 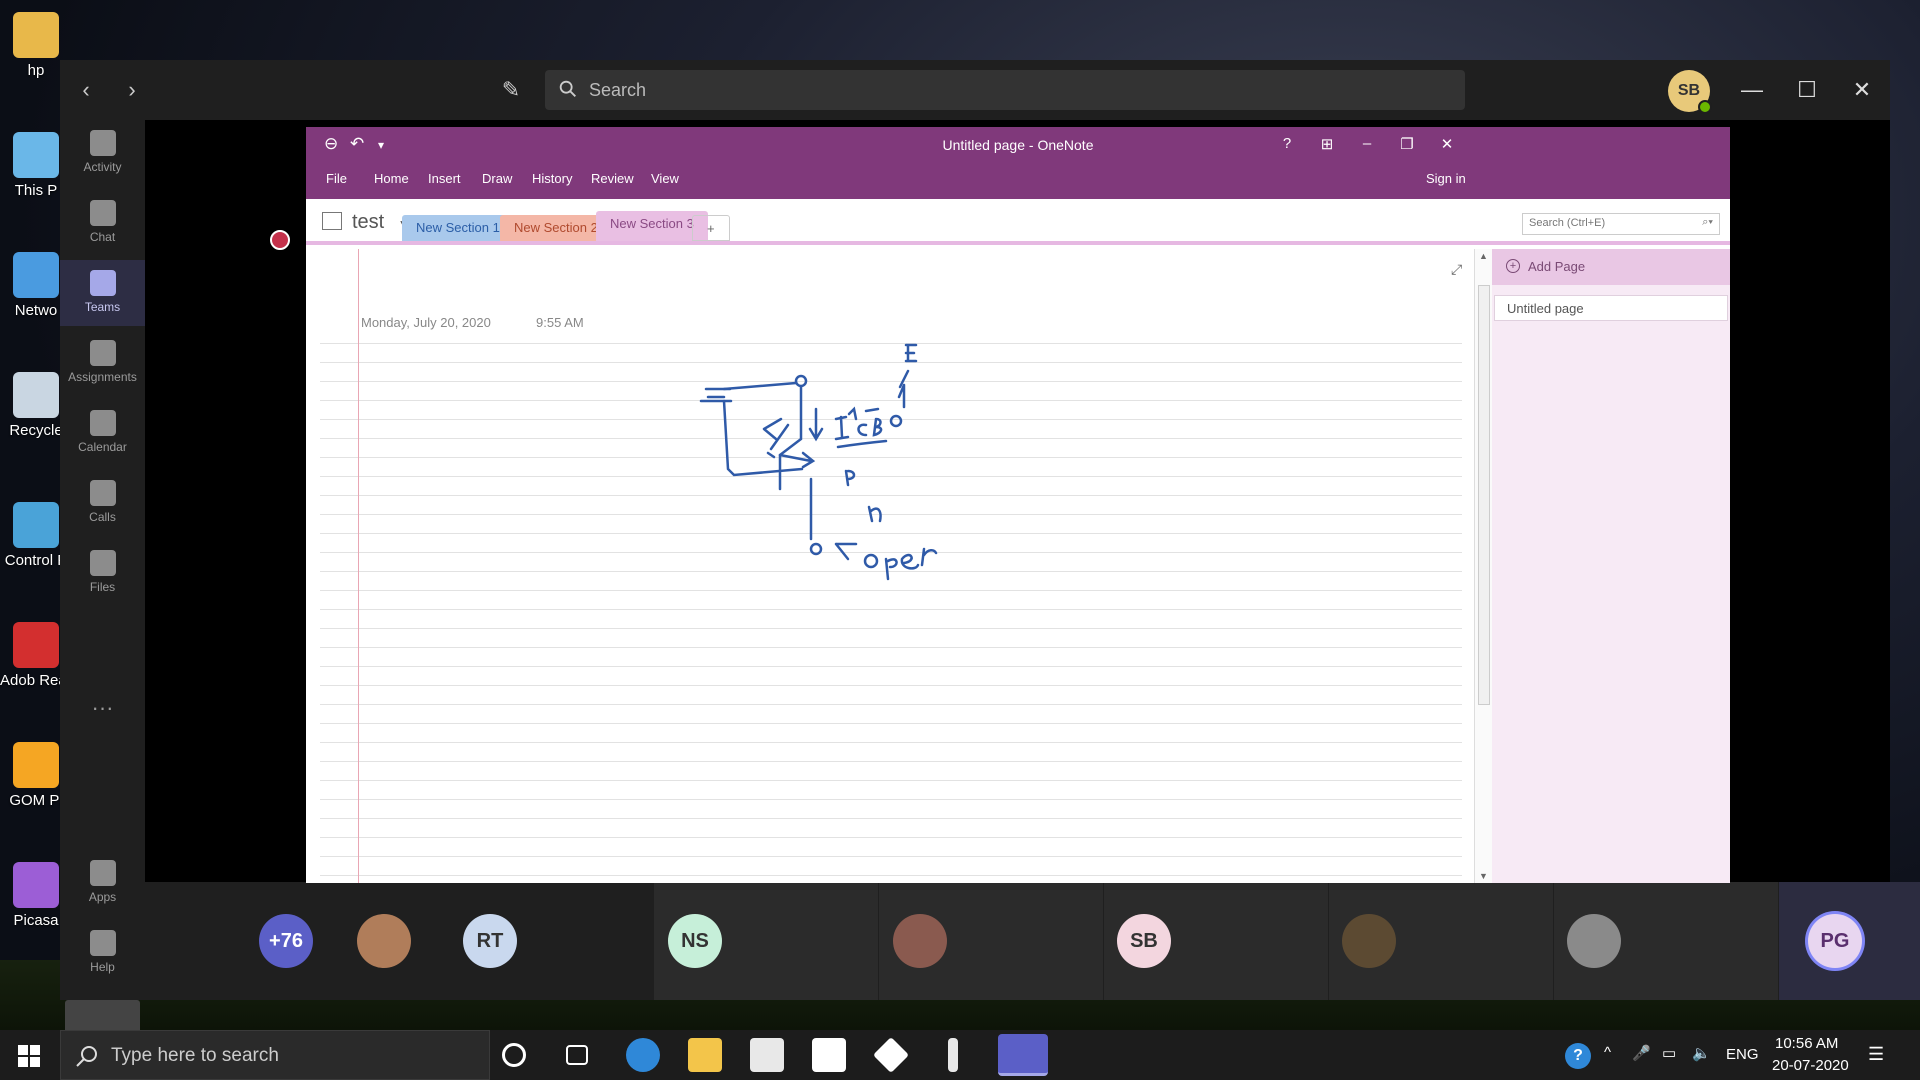 I want to click on page-scrollbar: ▲ ▼, so click(x=1483, y=566).